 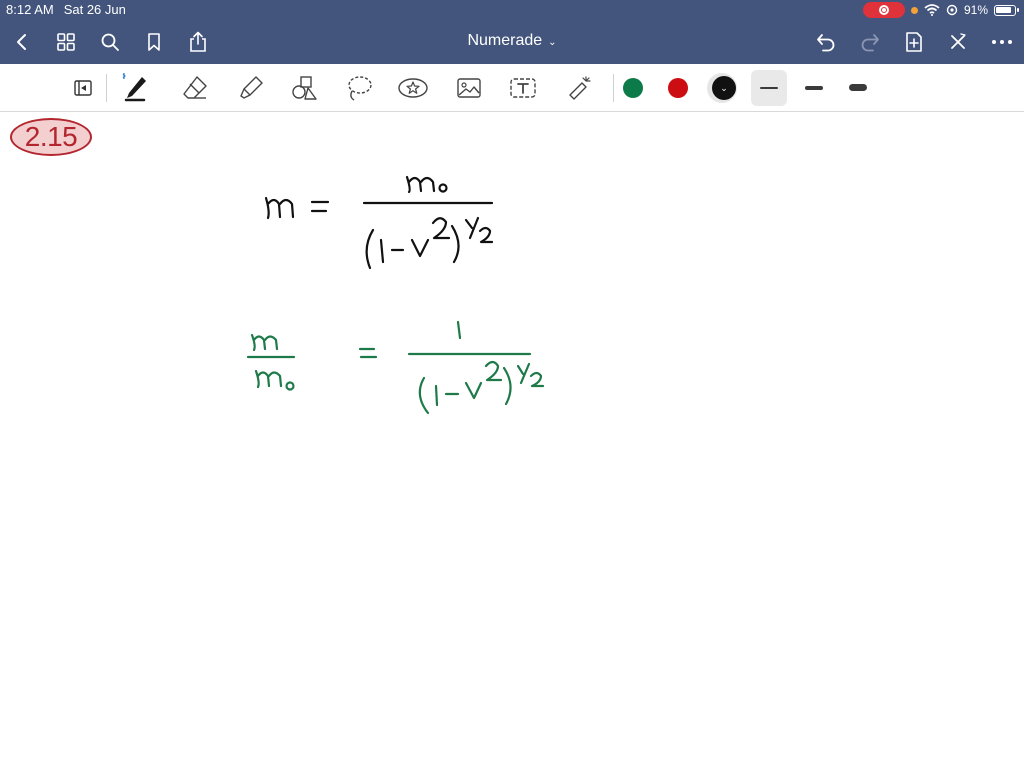 I want to click on equation-1-ink, so click(x=379, y=222).